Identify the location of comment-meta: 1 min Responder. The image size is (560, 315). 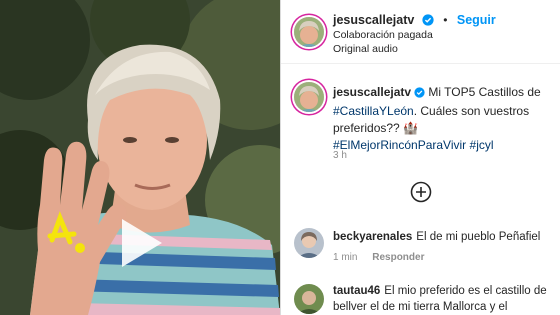
(378, 257).